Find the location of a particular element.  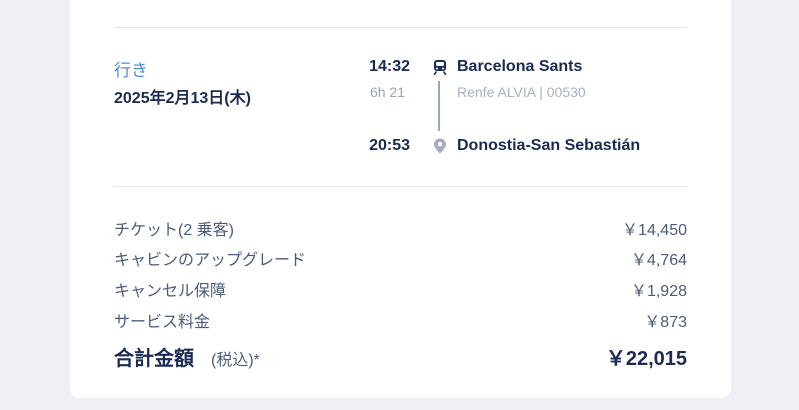

arrival-station: Donostia-San Sebastián is located at coordinates (549, 145).